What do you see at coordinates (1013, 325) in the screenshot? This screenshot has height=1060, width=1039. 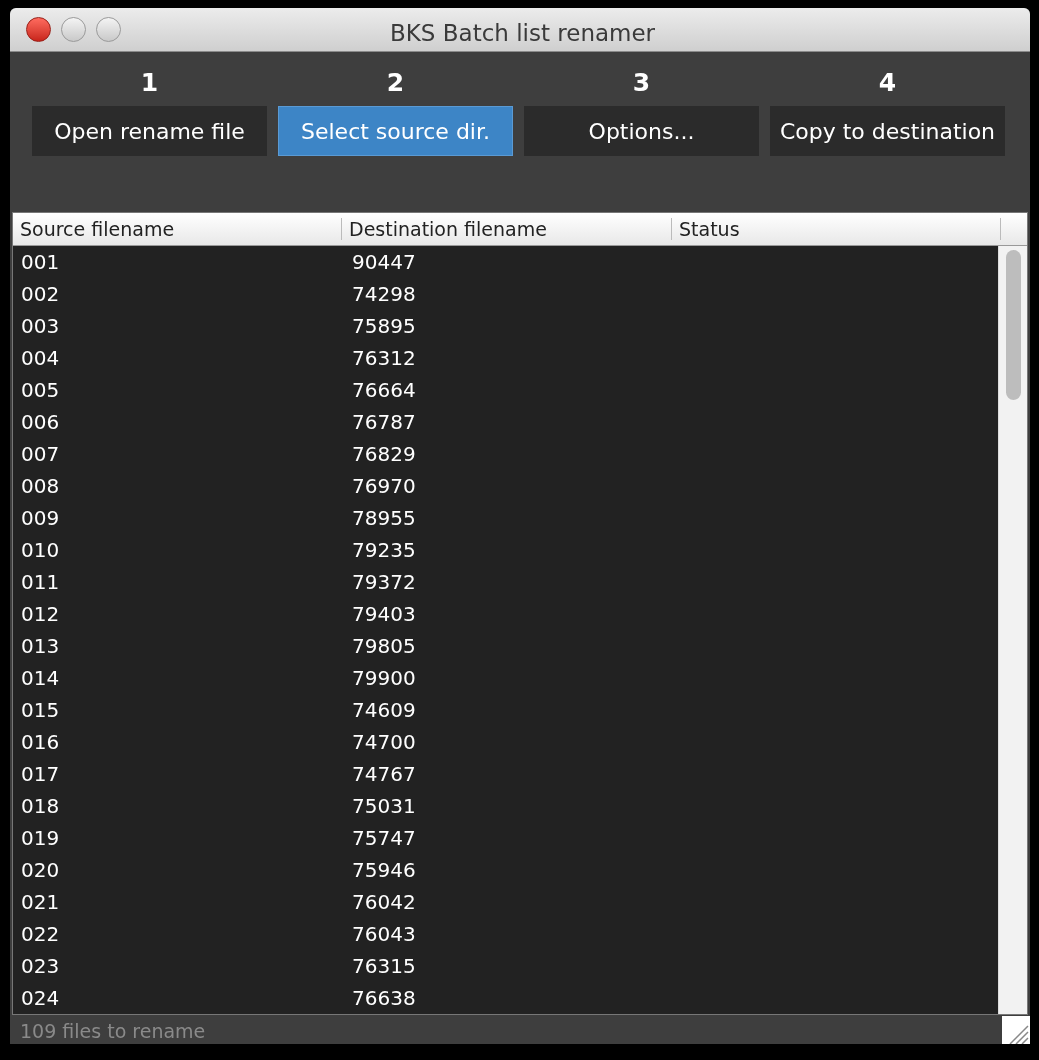 I see `scrollbar-thumb` at bounding box center [1013, 325].